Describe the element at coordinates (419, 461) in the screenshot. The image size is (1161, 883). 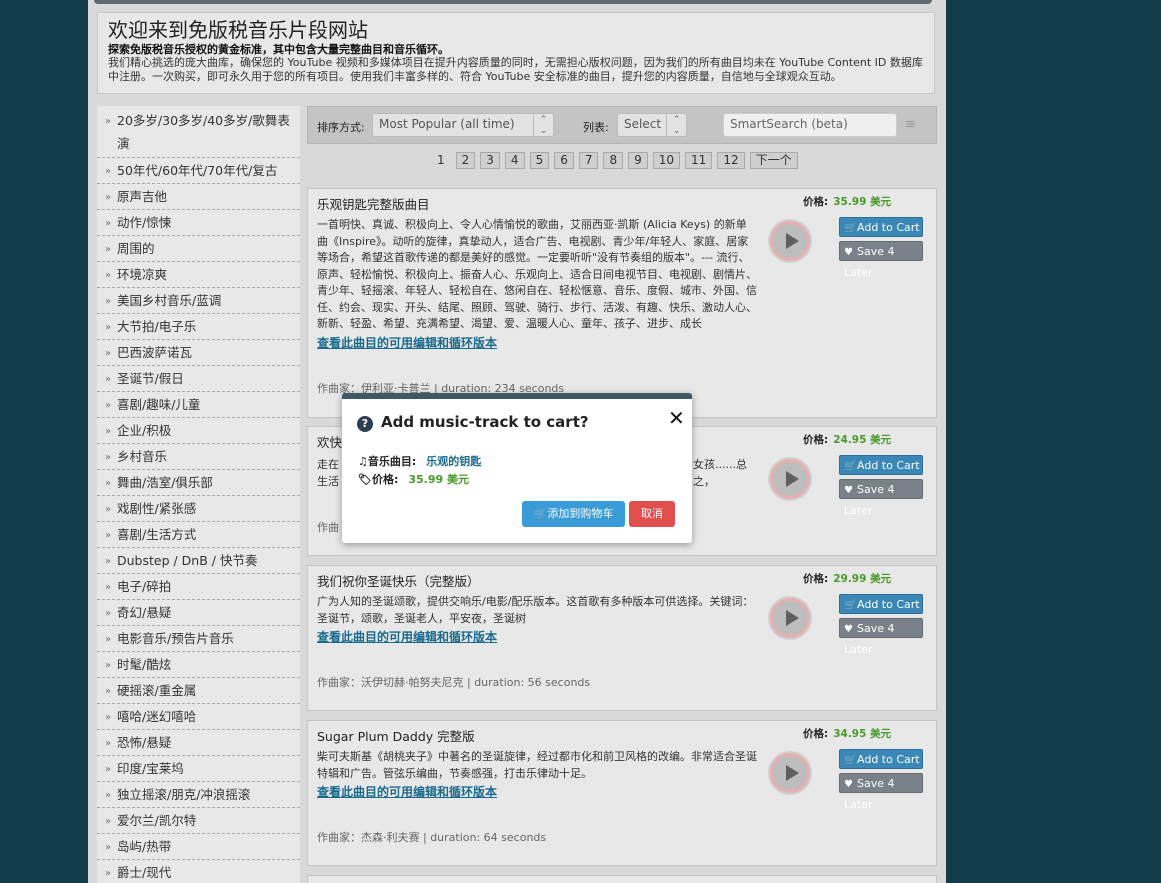
I see `dialog-track-row: ♫音乐曲目: 乐观的钥匙` at that location.